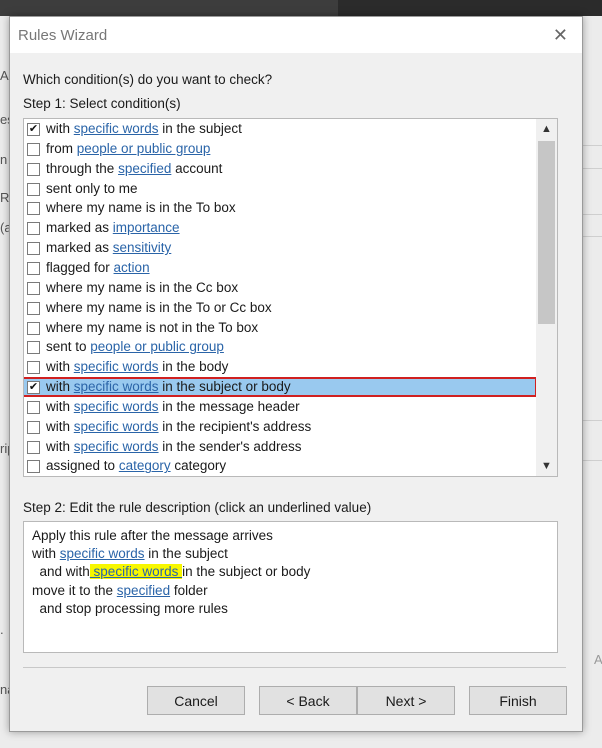 The image size is (602, 748). Describe the element at coordinates (196, 700) in the screenshot. I see `cancel-button: Cancel` at that location.